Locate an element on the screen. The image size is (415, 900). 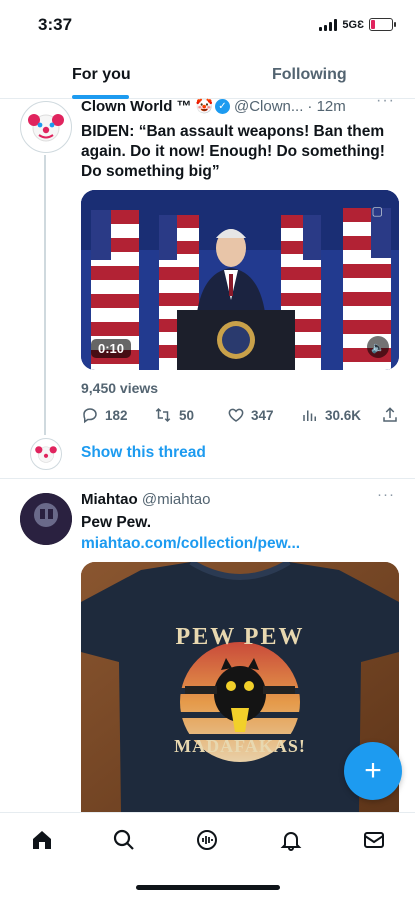
thread-line is located at coordinates (45, 295).